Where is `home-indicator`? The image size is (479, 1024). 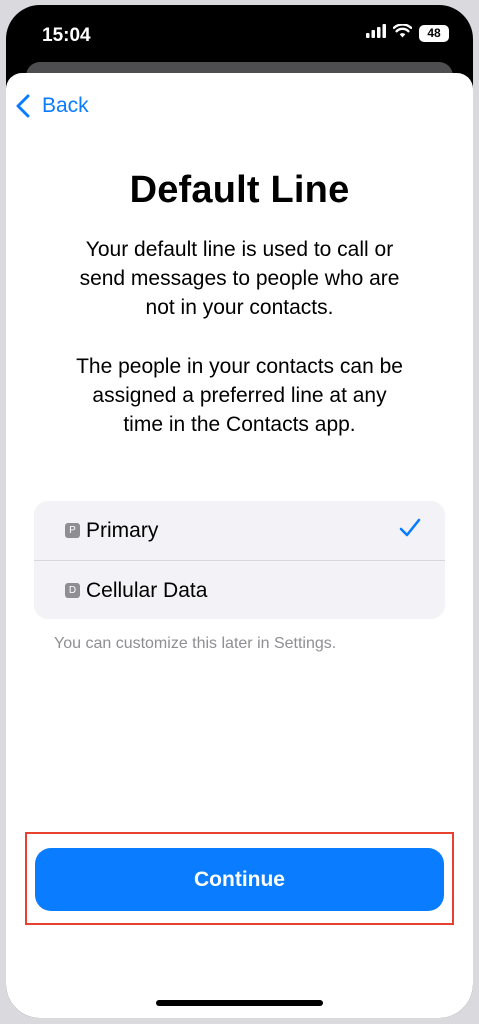
home-indicator is located at coordinates (239, 1003).